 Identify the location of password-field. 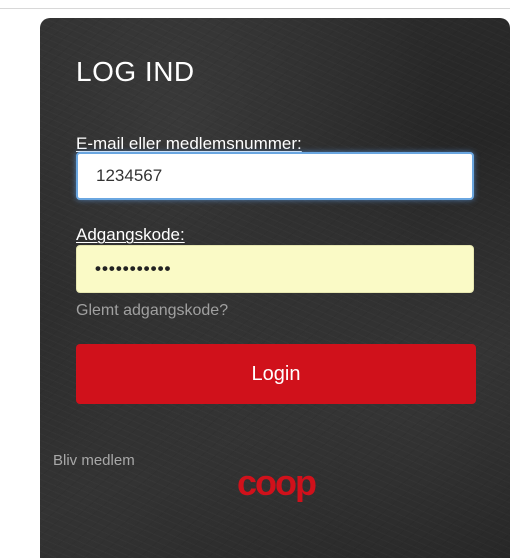
(275, 269).